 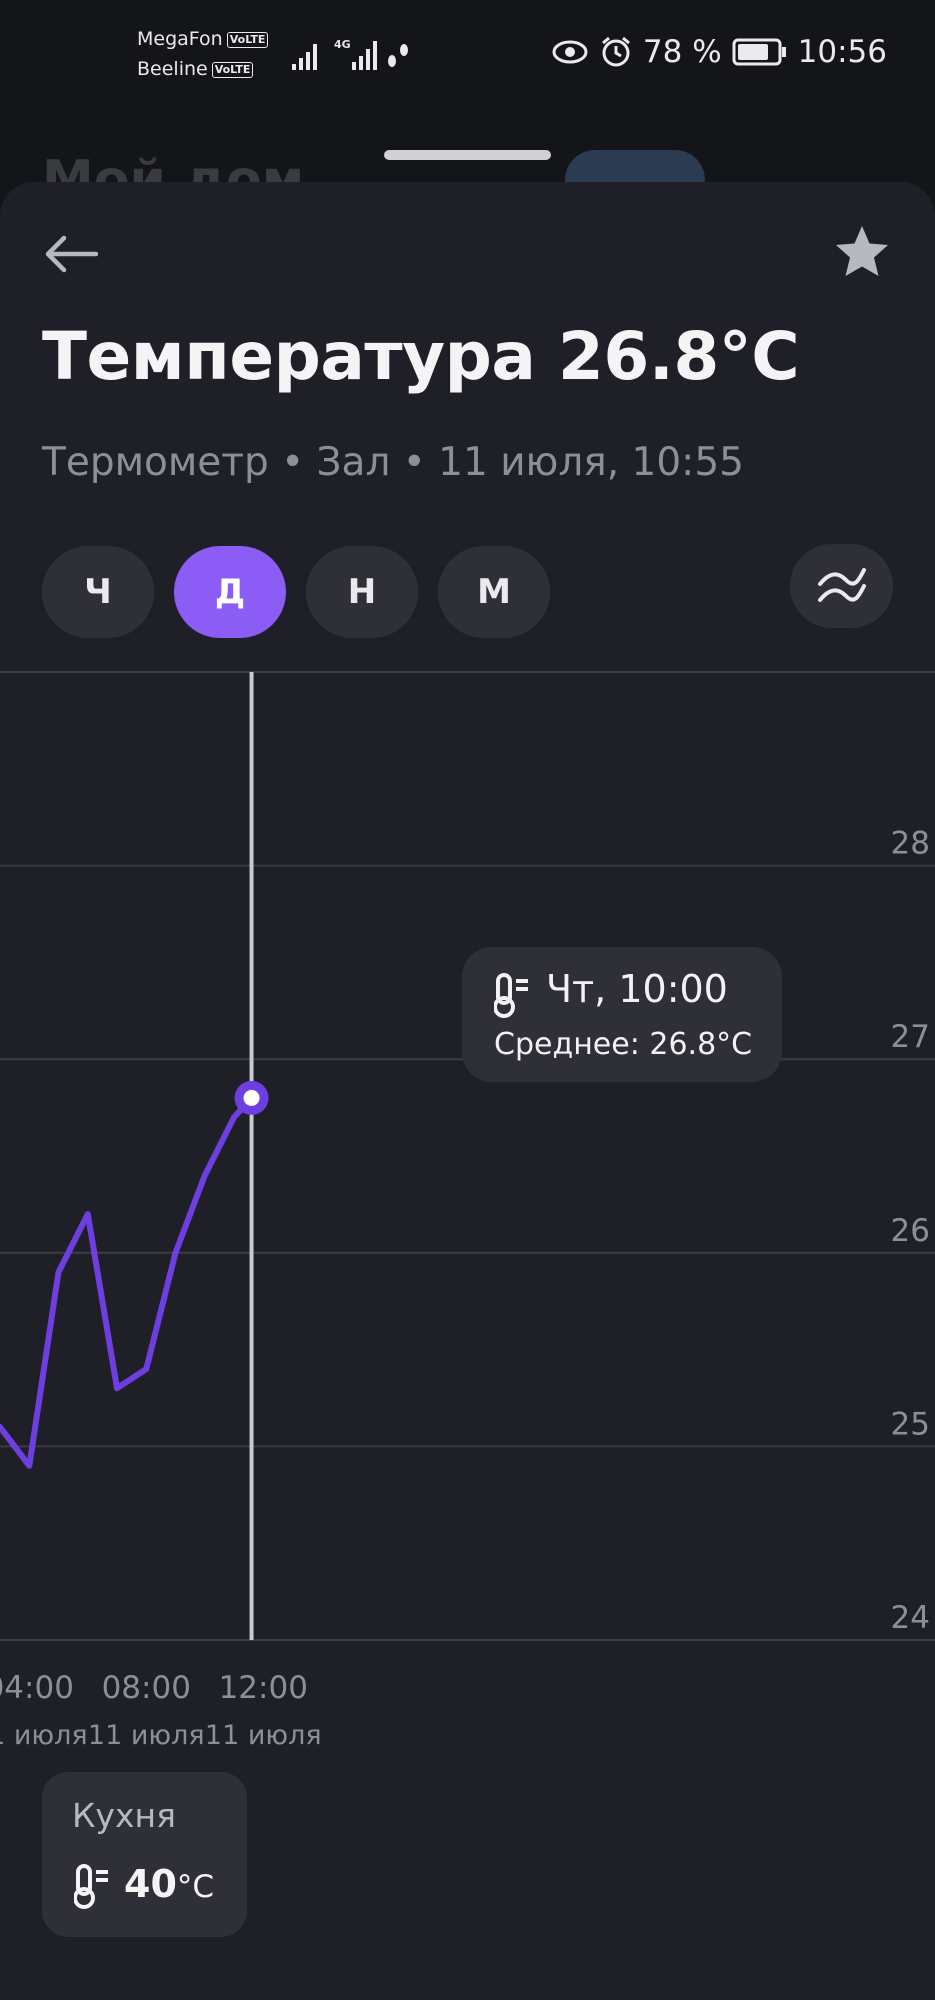 I want to click on carrier-1: MegaFon VoLTE, so click(x=203, y=39).